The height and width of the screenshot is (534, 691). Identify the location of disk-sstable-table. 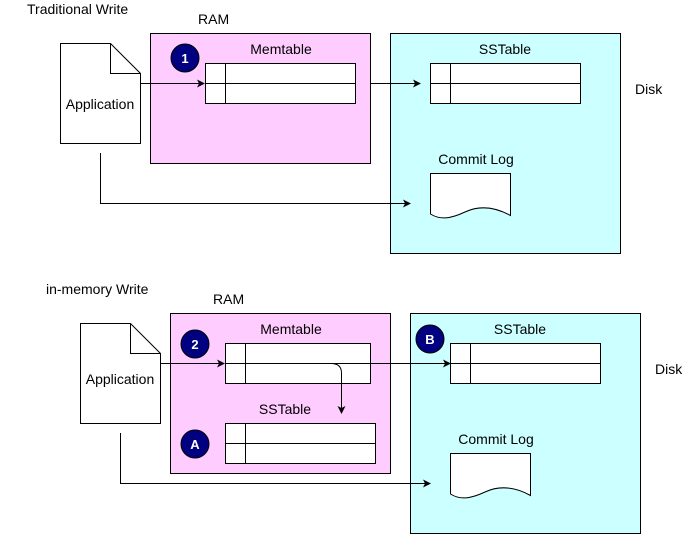
(525, 363).